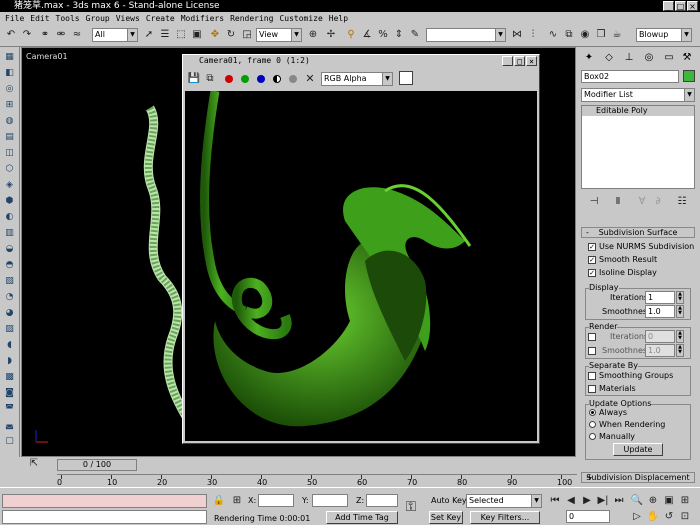 The width and height of the screenshot is (700, 525). Describe the element at coordinates (367, 35) in the screenshot. I see `angle-snap-icon: ∡` at that location.